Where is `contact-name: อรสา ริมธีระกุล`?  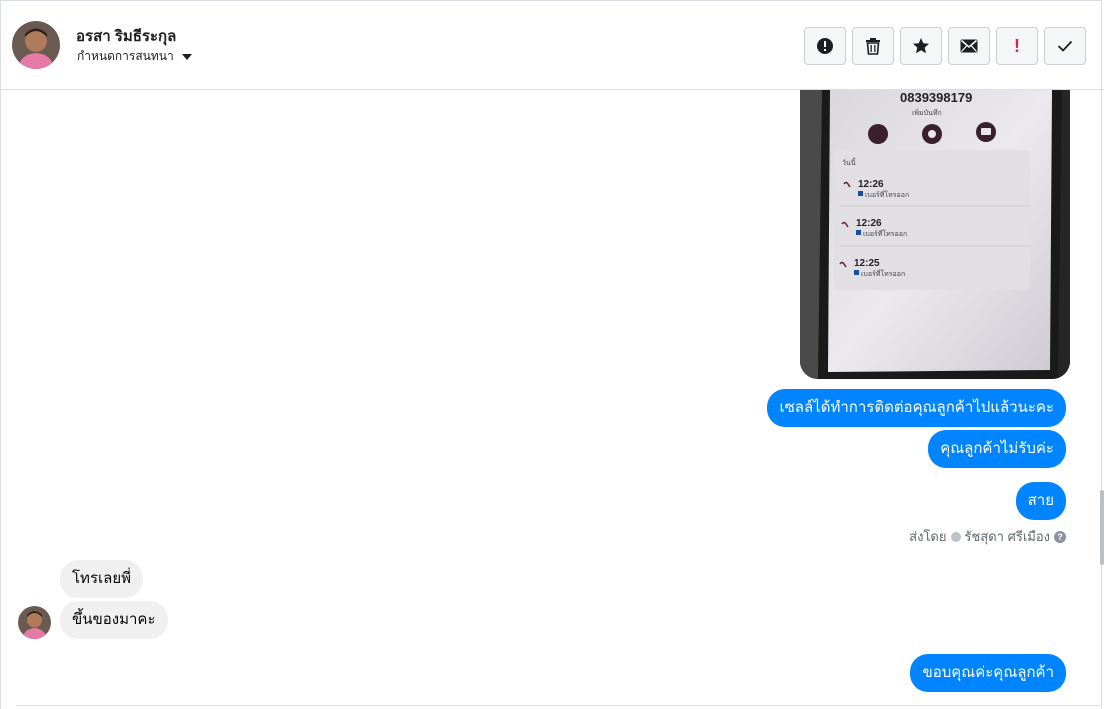
contact-name: อรสา ริมธีระกุล is located at coordinates (126, 36).